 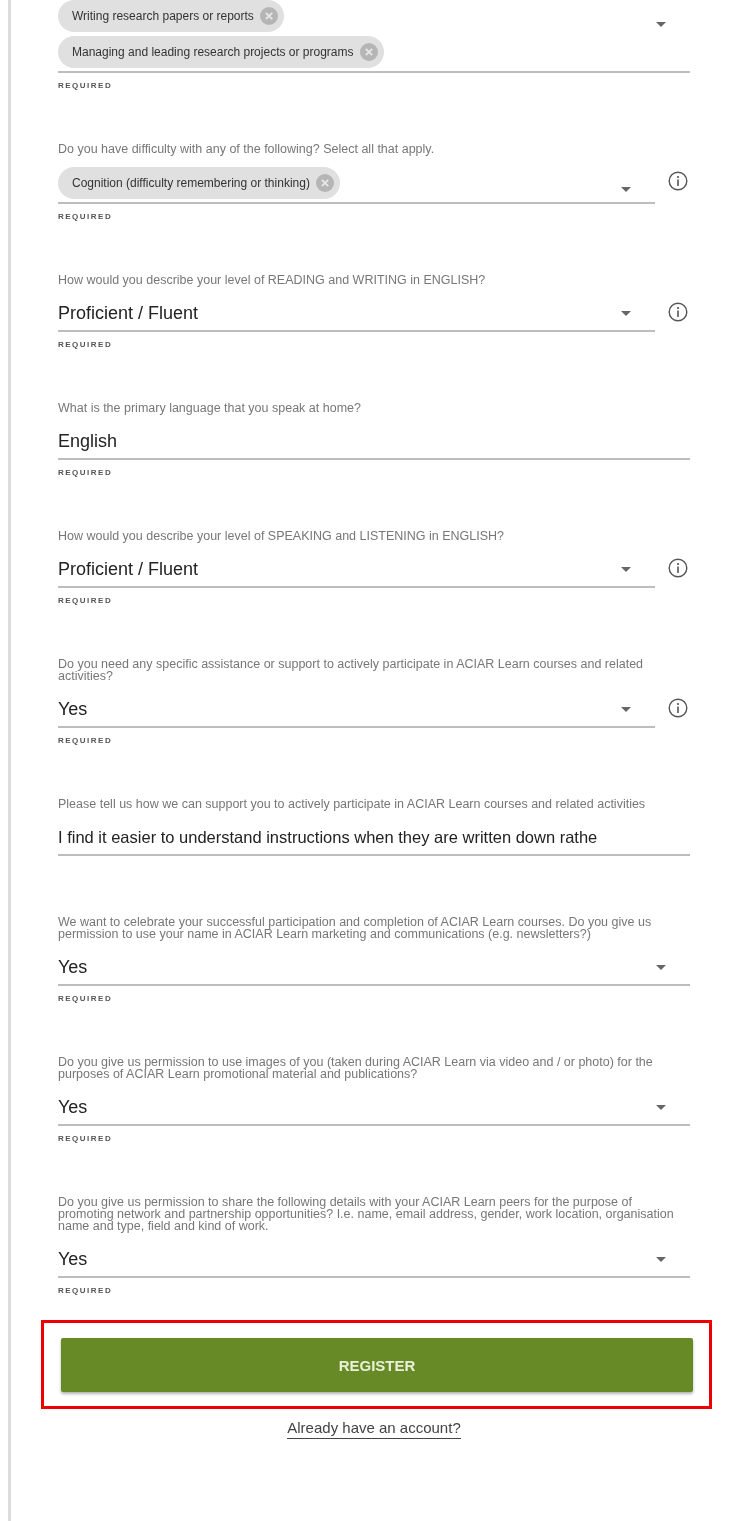 I want to click on chip-label: Writing research papers or reports, so click(x=163, y=16).